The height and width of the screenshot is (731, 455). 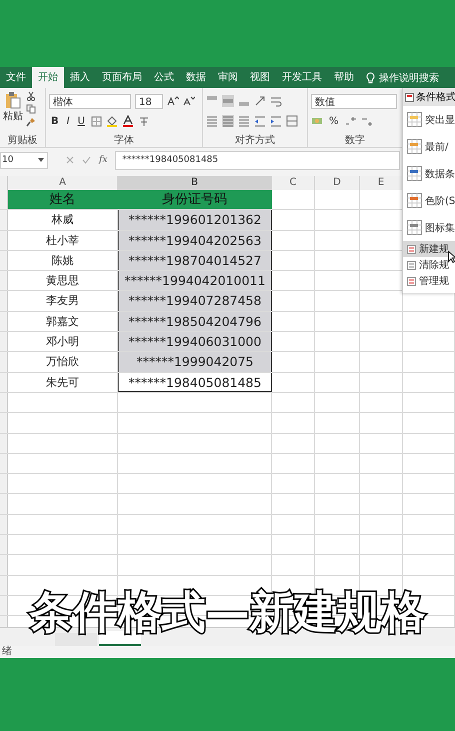 I want to click on align-left-icon, so click(x=212, y=121).